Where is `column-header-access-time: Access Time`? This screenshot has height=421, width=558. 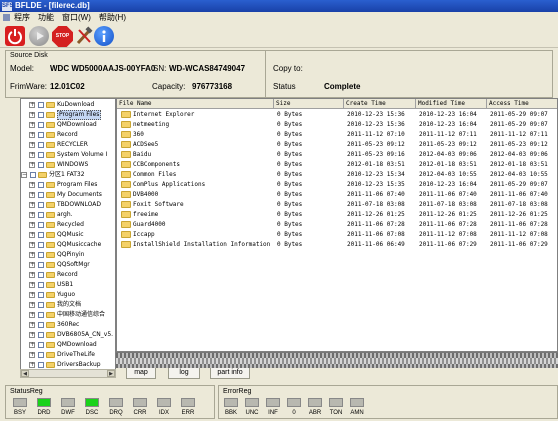
column-header-access-time: Access Time is located at coordinates (522, 104).